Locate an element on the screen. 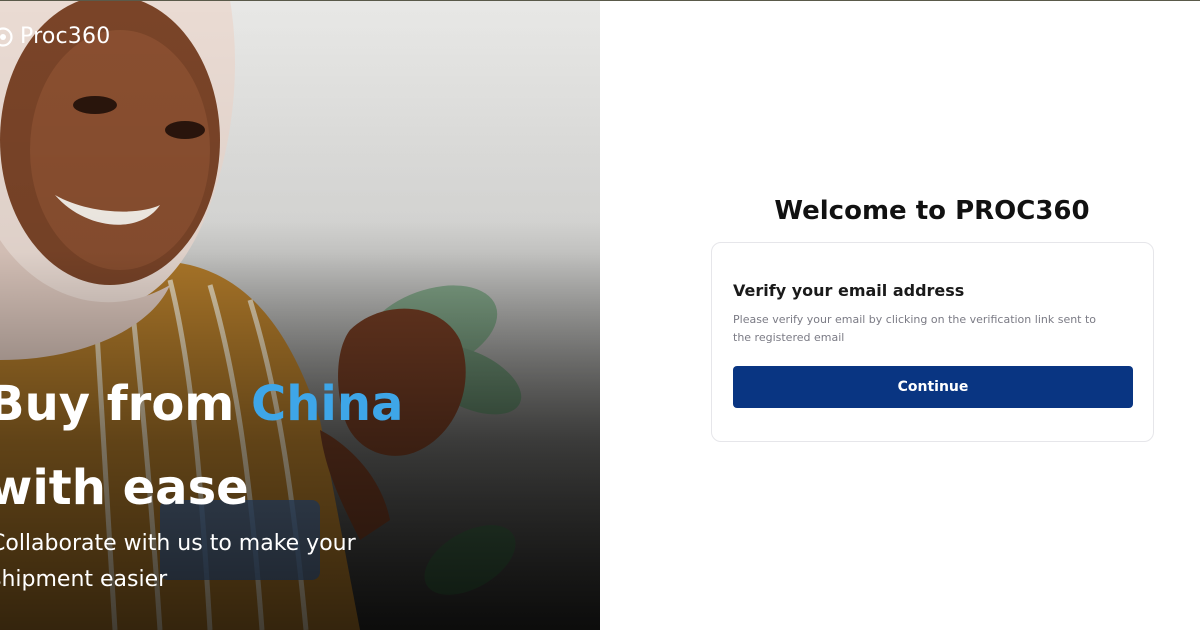 Image resolution: width=1200 pixels, height=630 pixels. hero-title: Buy from China with ease is located at coordinates (201, 446).